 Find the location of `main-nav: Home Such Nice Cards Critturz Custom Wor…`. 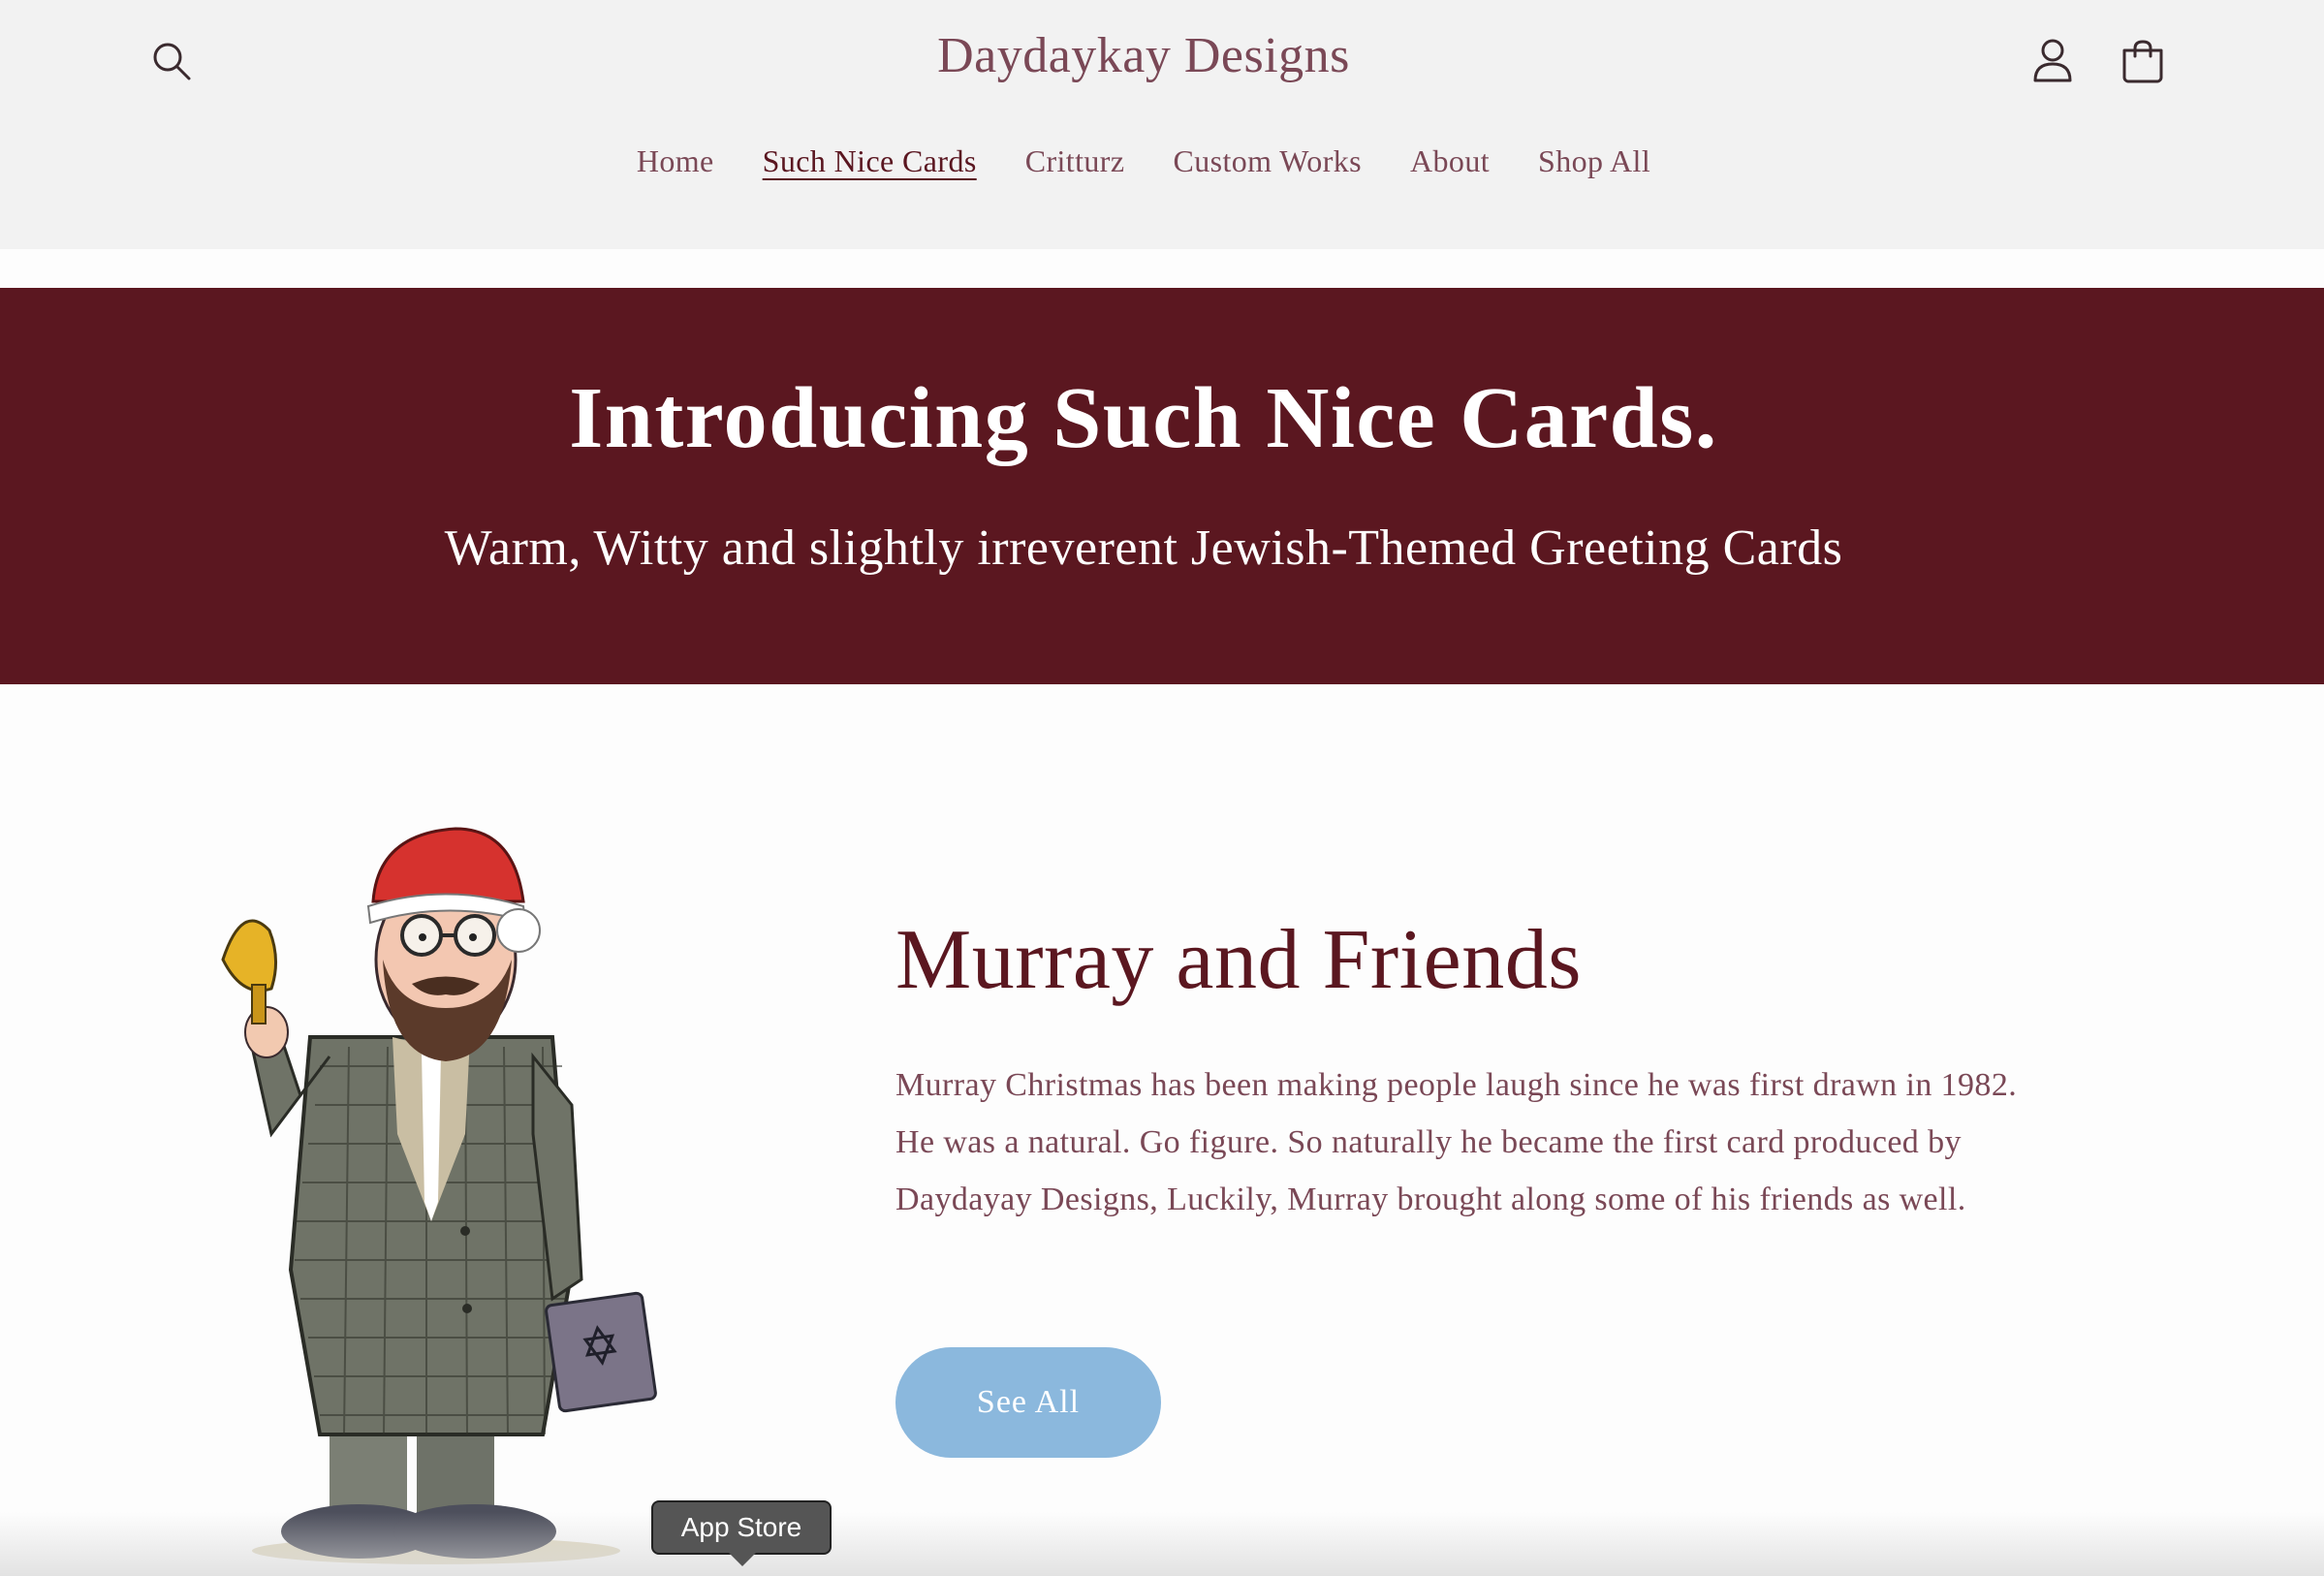

main-nav: Home Such Nice Cards Critturz Custom Wor… is located at coordinates (1143, 161).